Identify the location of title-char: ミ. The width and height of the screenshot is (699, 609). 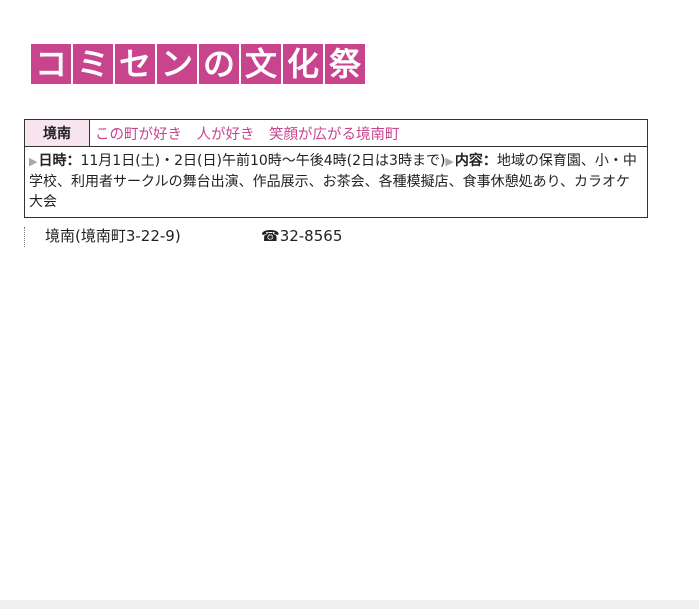
(93, 64).